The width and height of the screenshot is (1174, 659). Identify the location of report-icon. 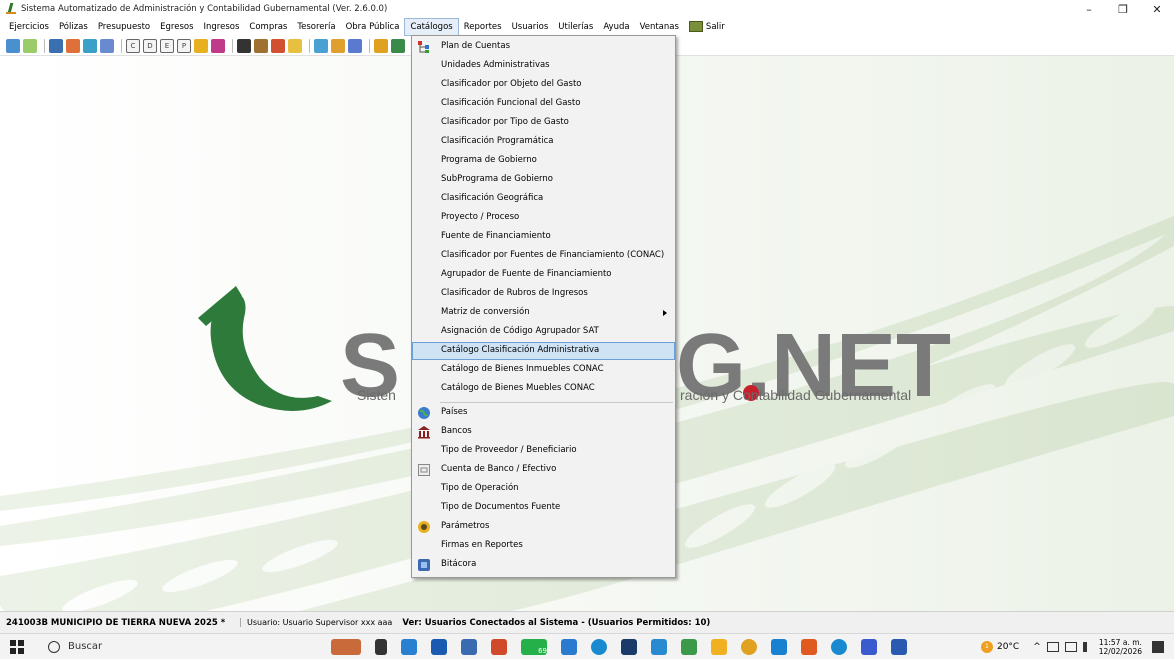
(90, 45).